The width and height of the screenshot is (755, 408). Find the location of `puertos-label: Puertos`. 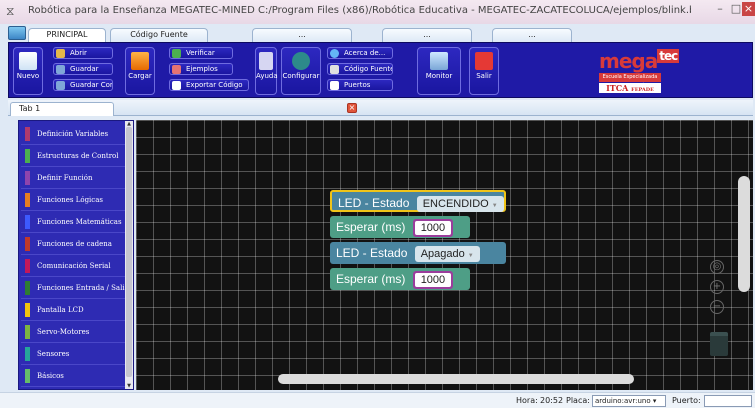

puertos-label: Puertos is located at coordinates (357, 85).